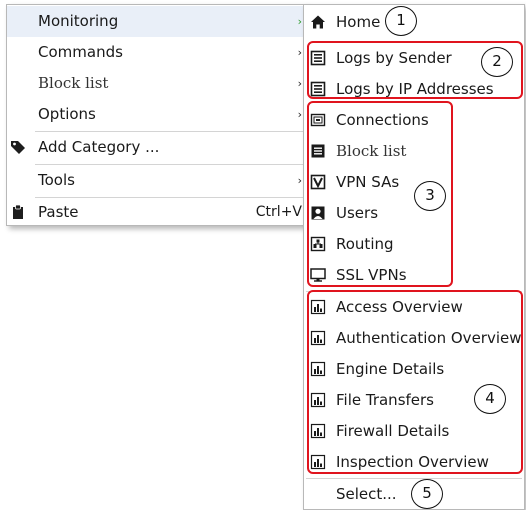 The image size is (526, 510). I want to click on menu-item-label: Block list, so click(73, 83).